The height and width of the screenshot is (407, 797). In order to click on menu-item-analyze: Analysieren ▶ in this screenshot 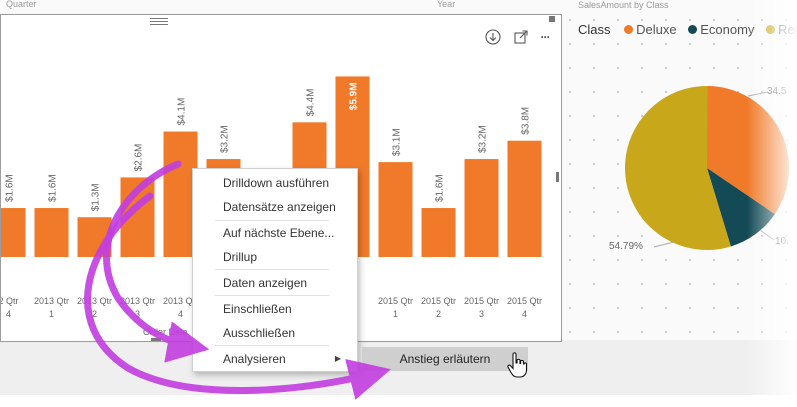, I will do `click(286, 359)`.